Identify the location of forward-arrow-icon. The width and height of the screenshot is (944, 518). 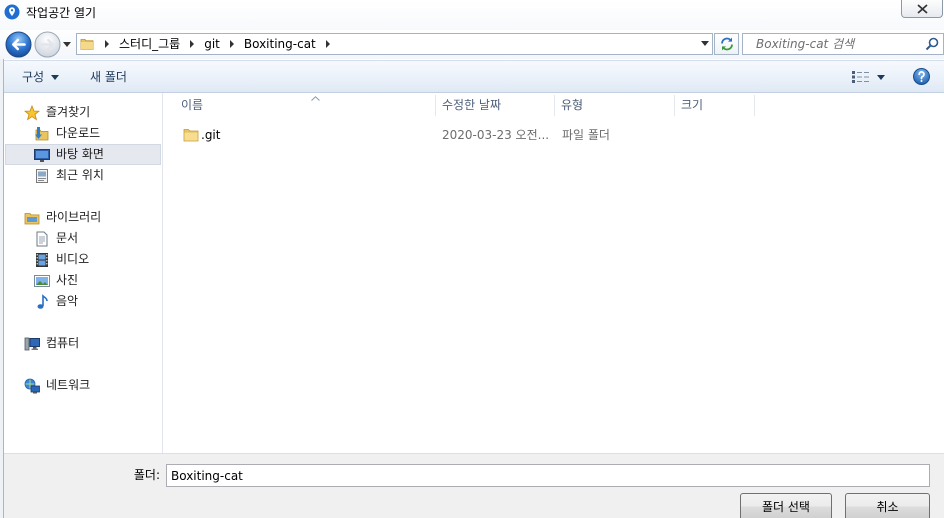
(47, 44).